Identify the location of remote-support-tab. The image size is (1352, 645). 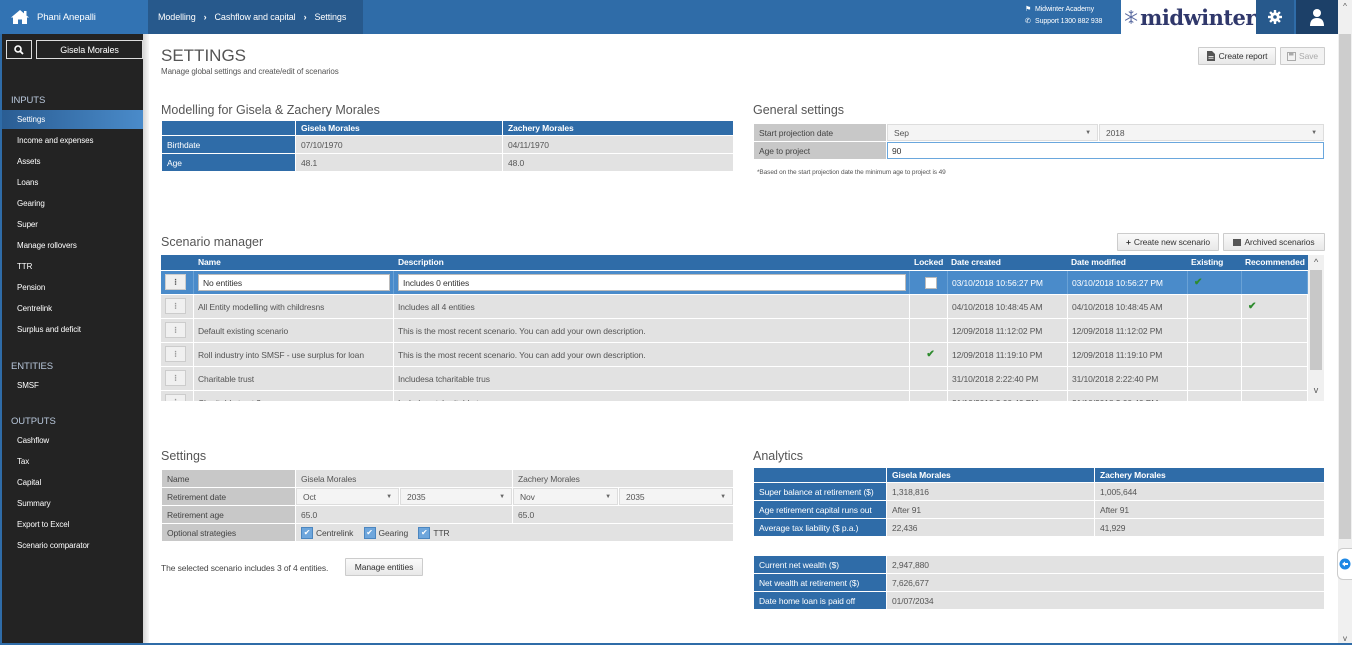
(1344, 564).